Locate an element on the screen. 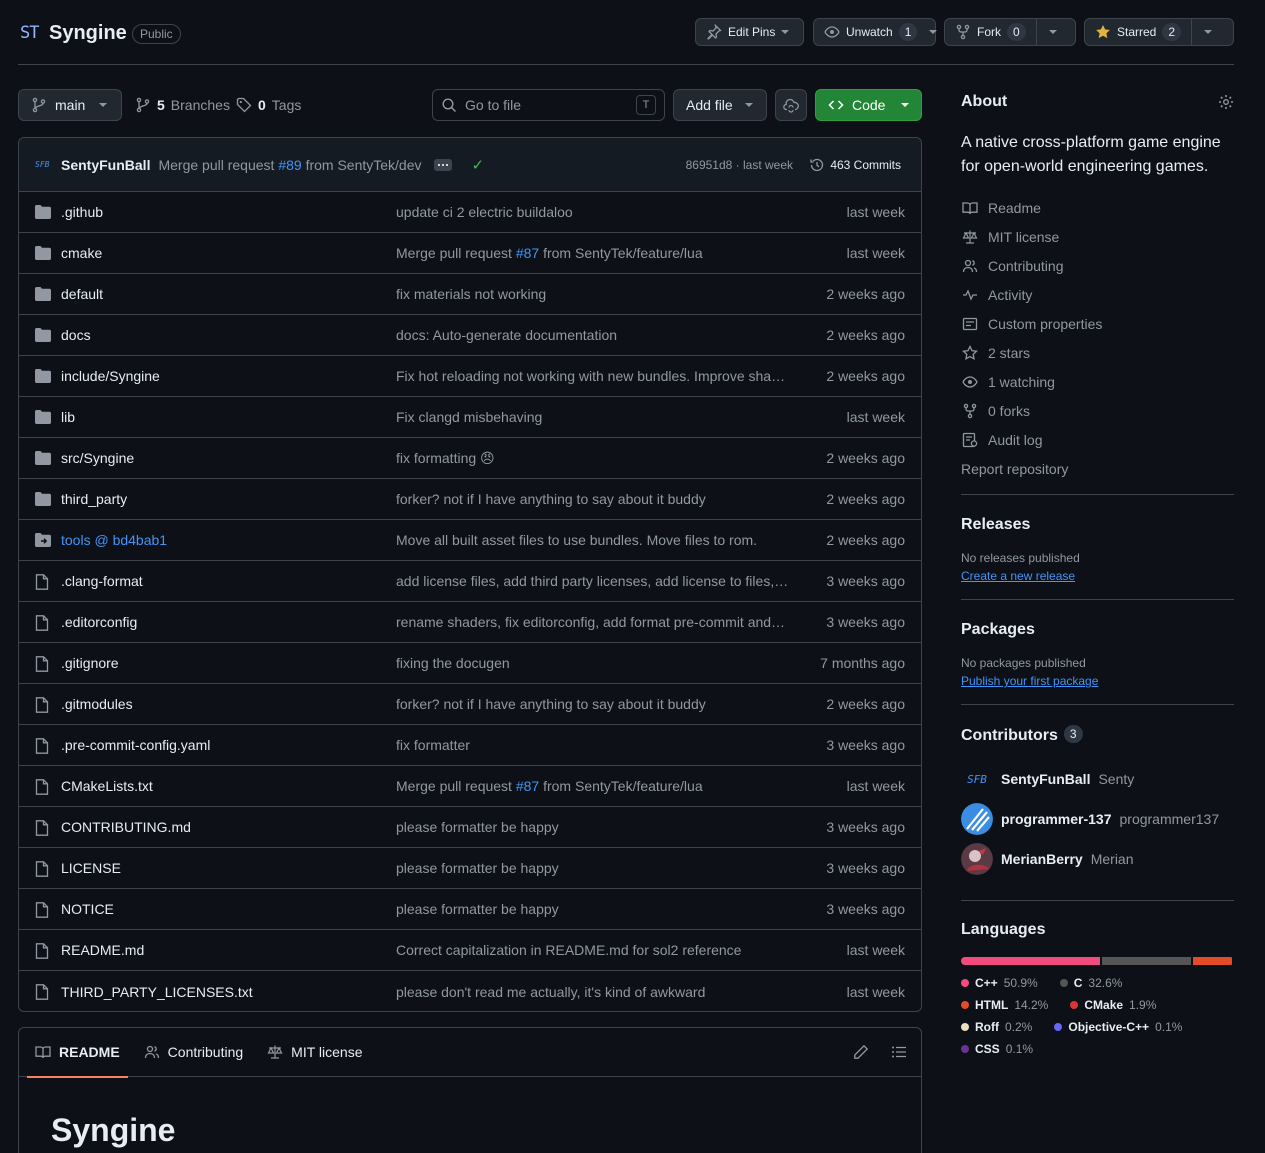 The height and width of the screenshot is (1153, 1265). file-name-link: README.md is located at coordinates (102, 950).